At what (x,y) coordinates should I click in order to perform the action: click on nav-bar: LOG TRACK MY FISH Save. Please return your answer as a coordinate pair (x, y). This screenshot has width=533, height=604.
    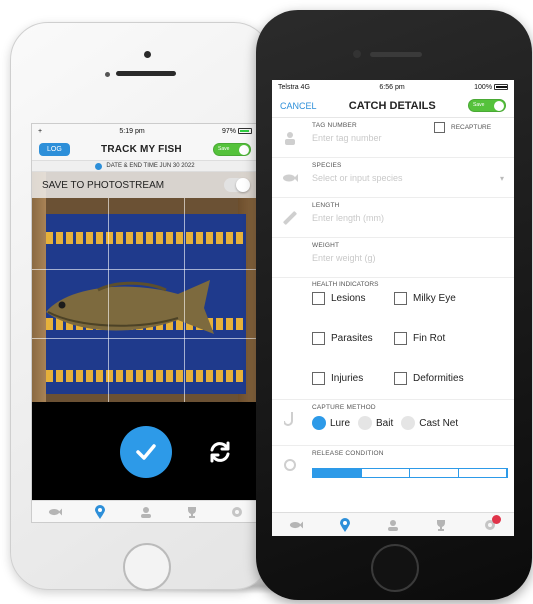
    Looking at the image, I should click on (145, 149).